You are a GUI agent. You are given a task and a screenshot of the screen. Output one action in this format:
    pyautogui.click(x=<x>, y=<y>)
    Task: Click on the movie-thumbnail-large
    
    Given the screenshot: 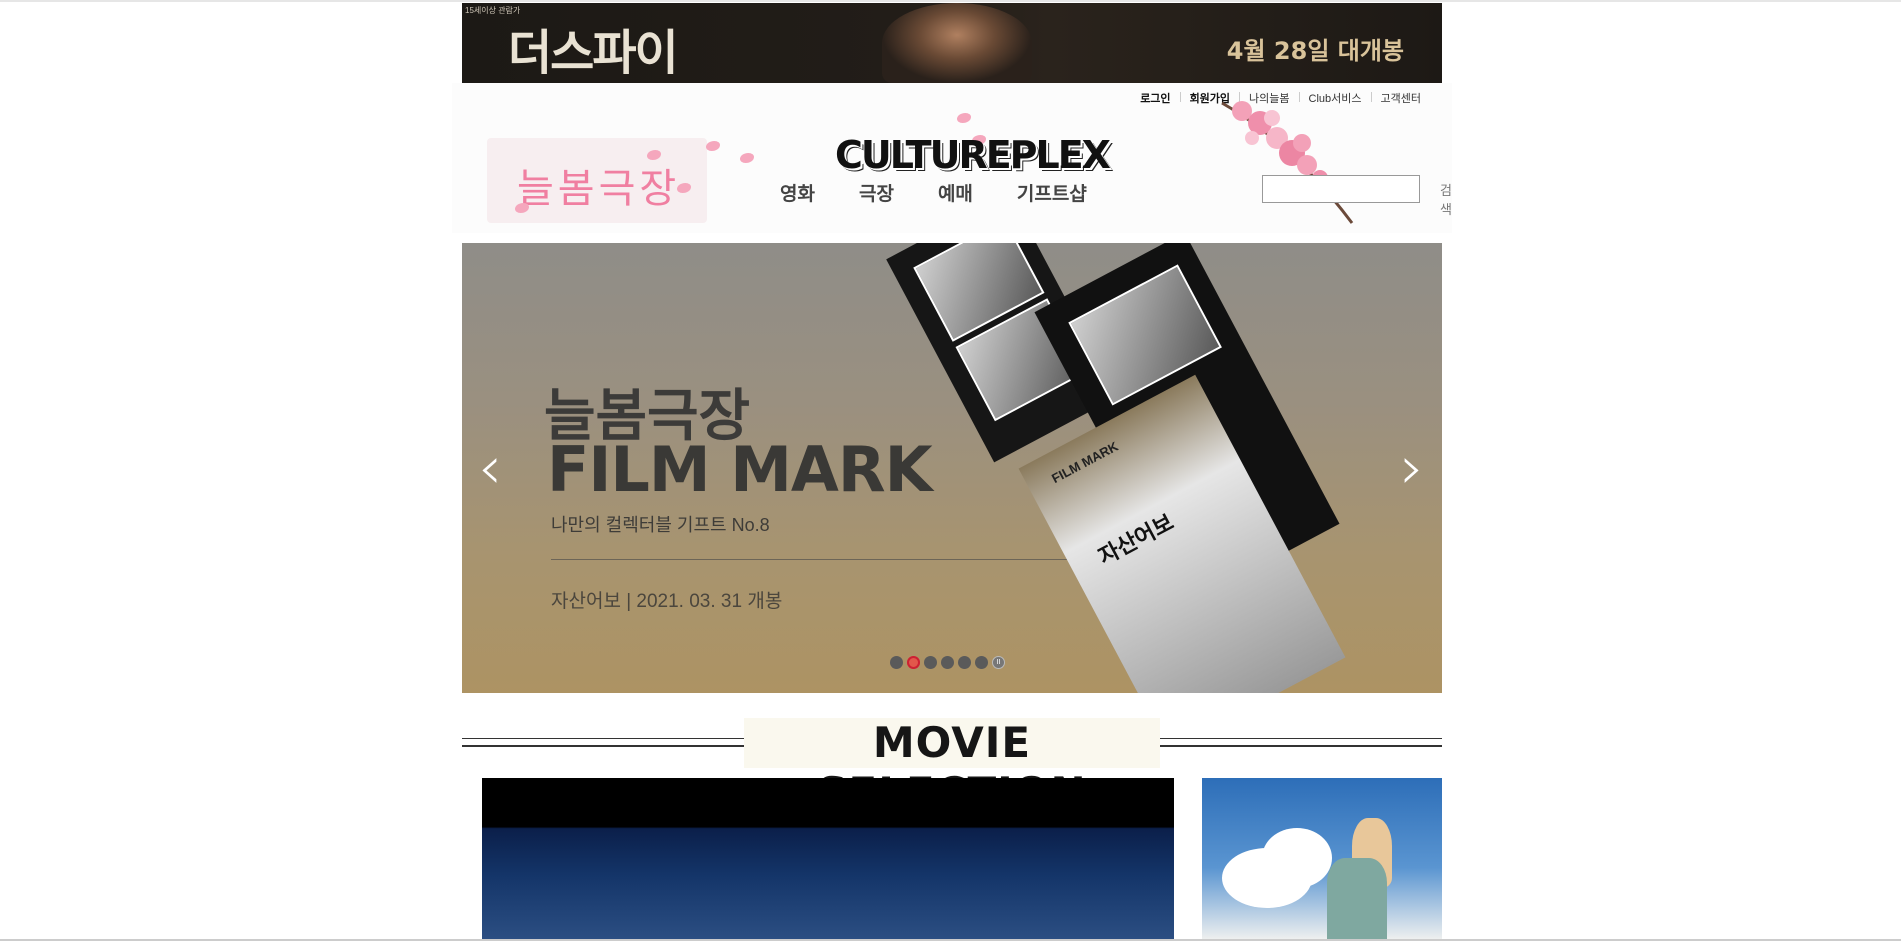 What is the action you would take?
    pyautogui.click(x=828, y=859)
    